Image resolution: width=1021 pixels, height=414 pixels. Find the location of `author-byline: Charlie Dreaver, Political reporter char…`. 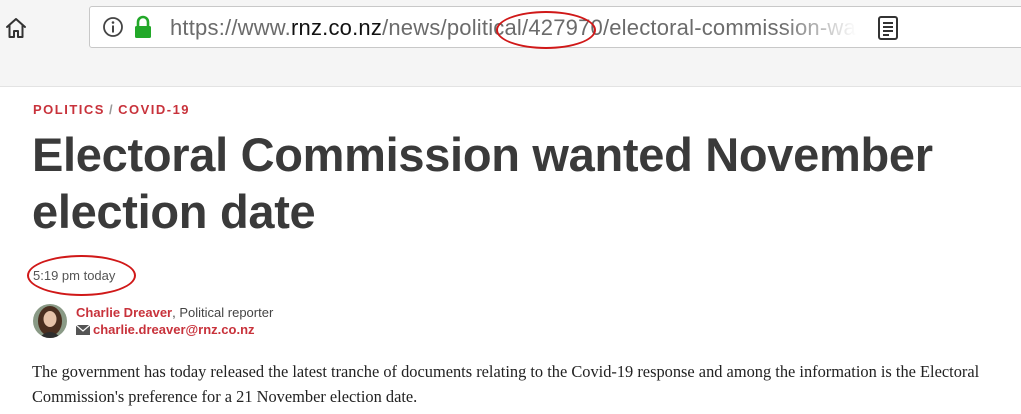

author-byline: Charlie Dreaver, Political reporter char… is located at coordinates (283, 324).